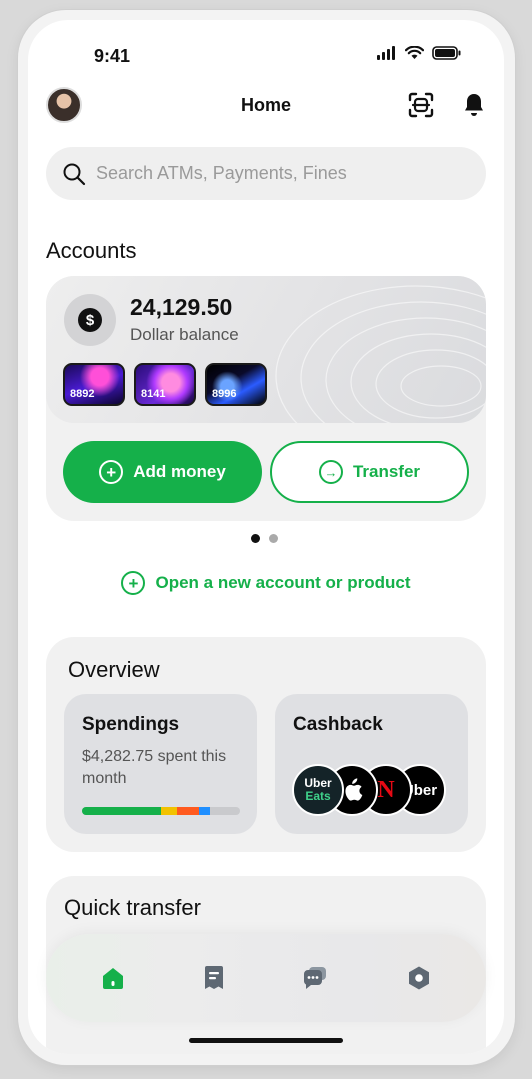  I want to click on cashback-tile: Cashback Uber Eats N Uber, so click(371, 764).